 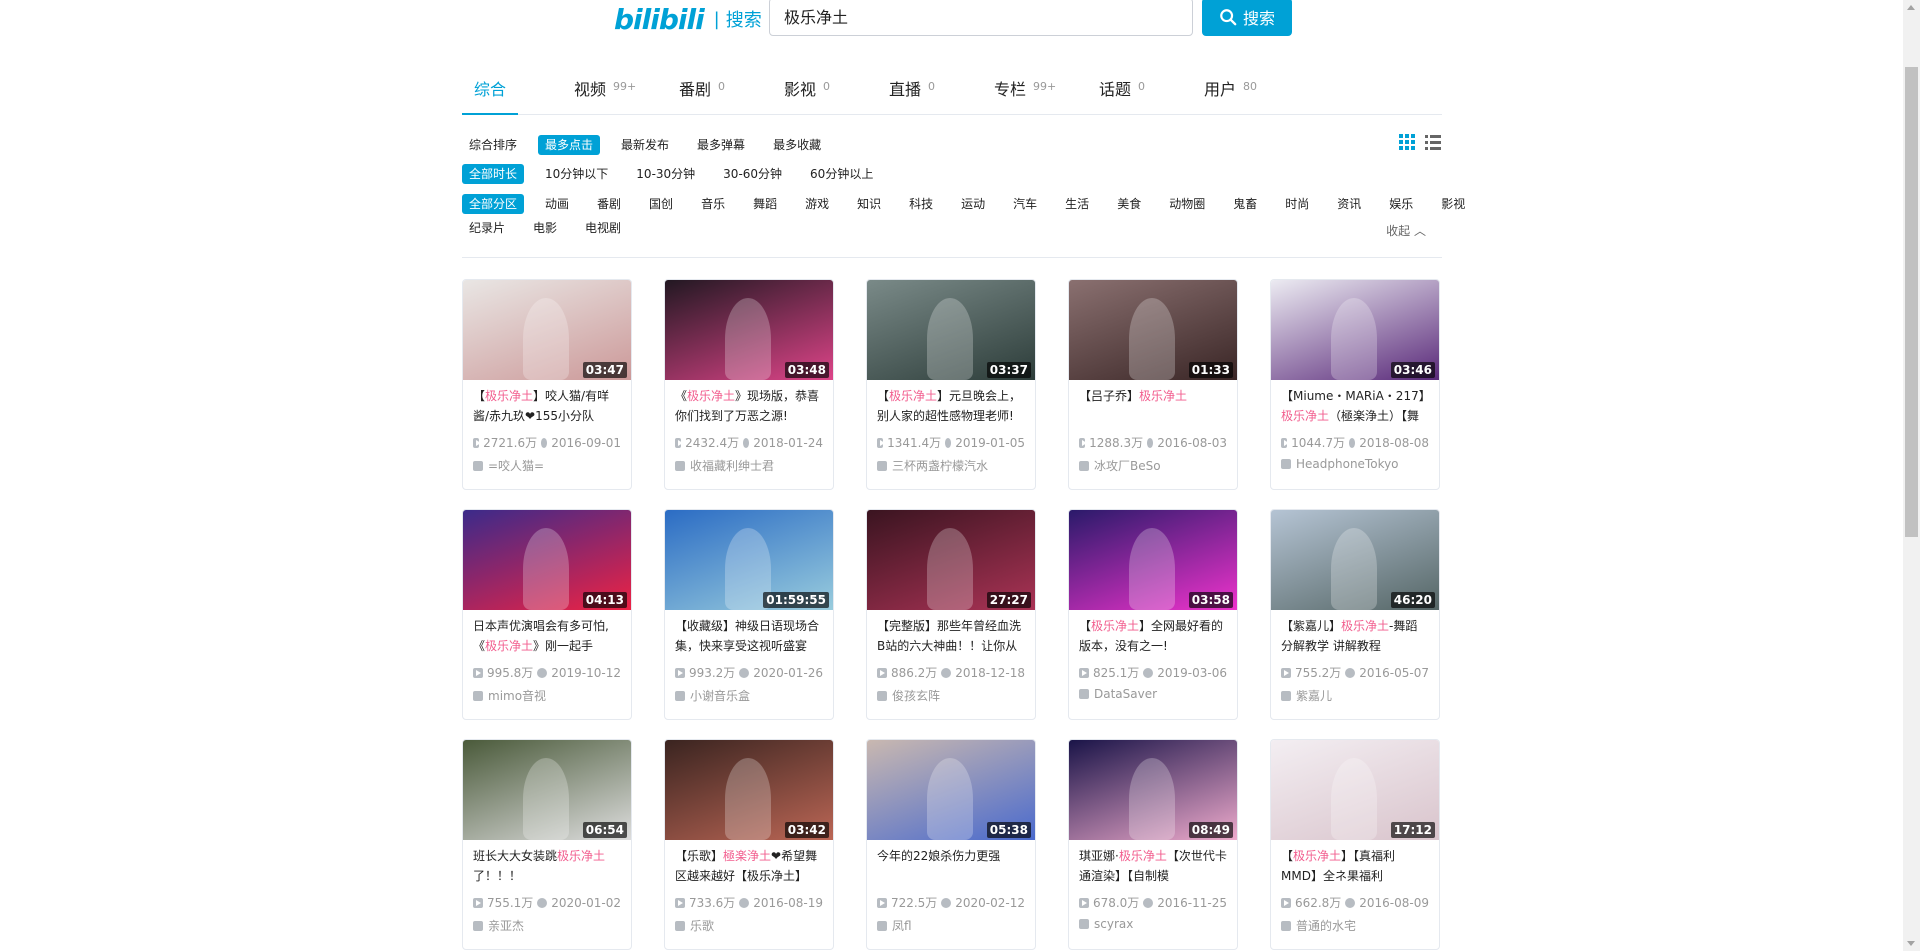 What do you see at coordinates (1025, 86) in the screenshot?
I see `tab-5: 专栏 99+` at bounding box center [1025, 86].